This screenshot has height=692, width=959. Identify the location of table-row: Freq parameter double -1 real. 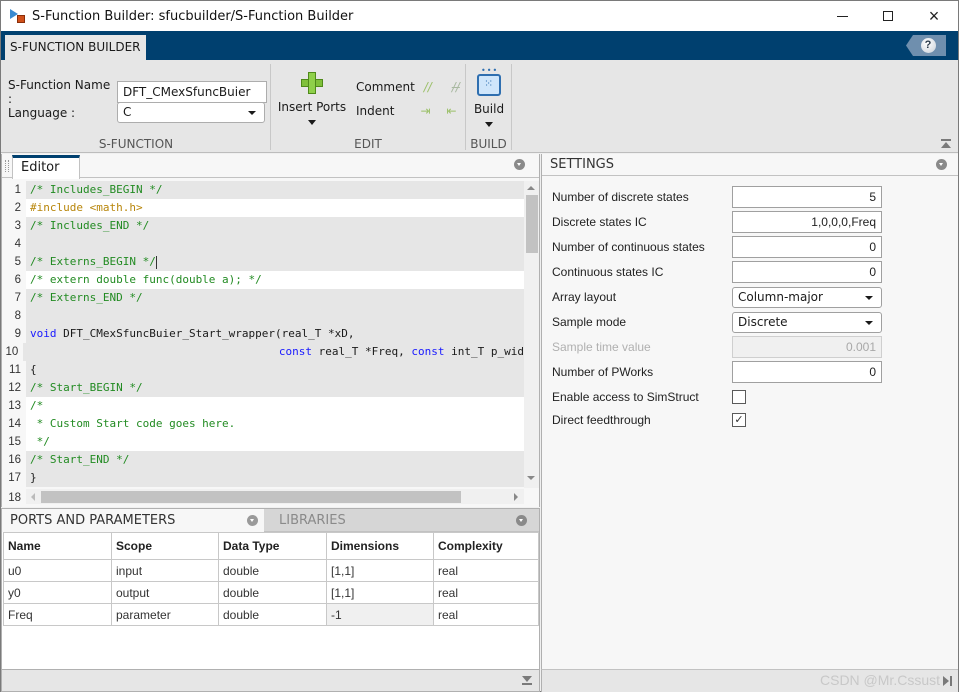
(271, 614).